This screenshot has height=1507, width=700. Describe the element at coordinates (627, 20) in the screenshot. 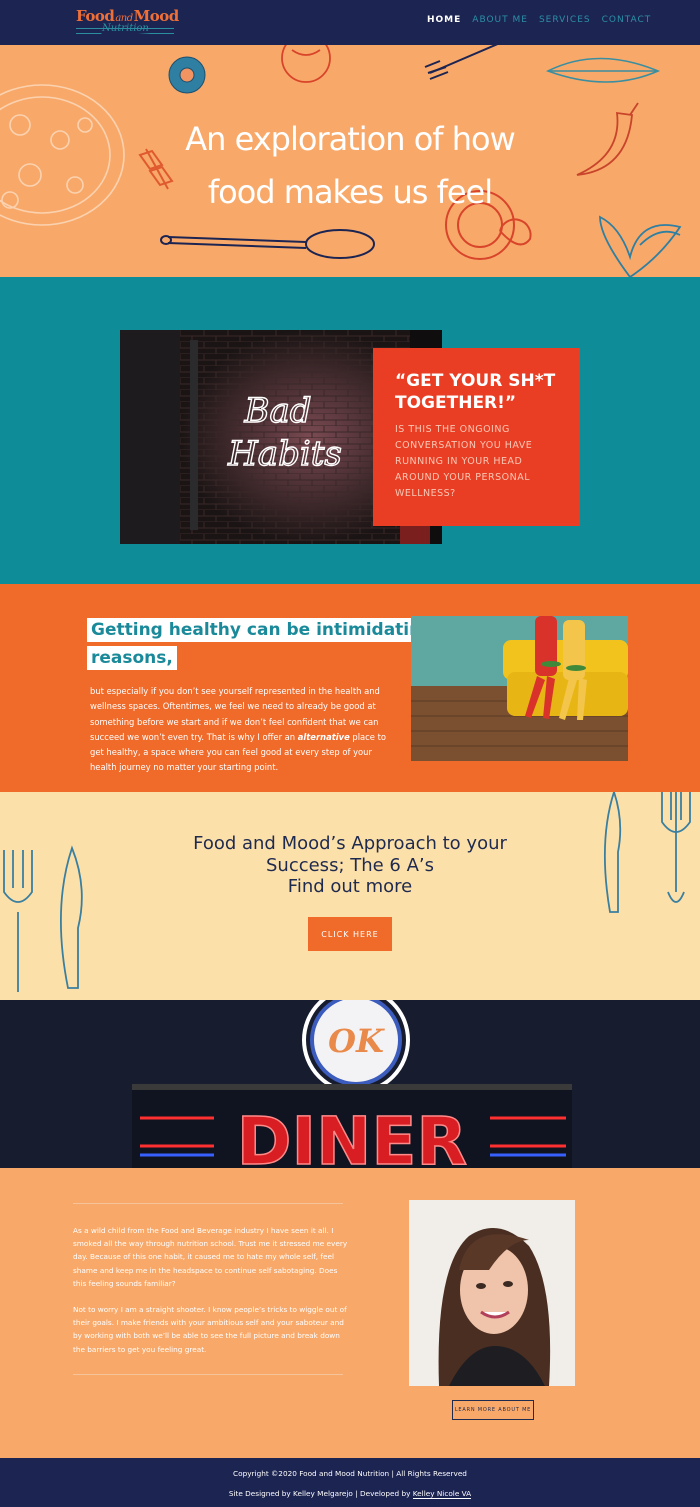

I see `nav-link-contact: CONTACT` at that location.